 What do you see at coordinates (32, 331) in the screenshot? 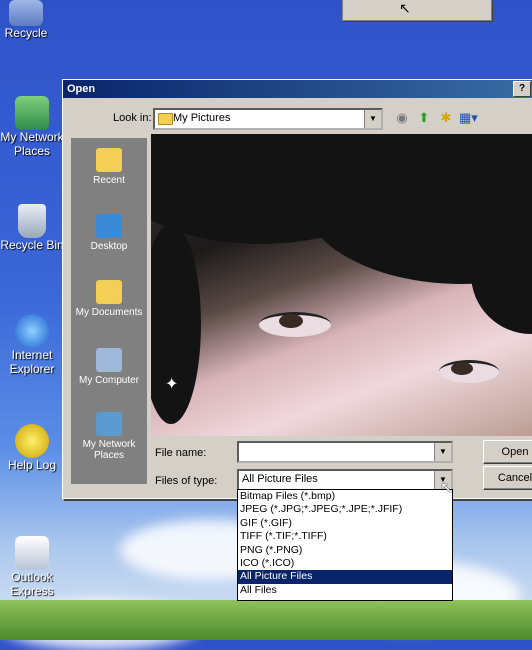
I see `internet-explorer-icon` at bounding box center [32, 331].